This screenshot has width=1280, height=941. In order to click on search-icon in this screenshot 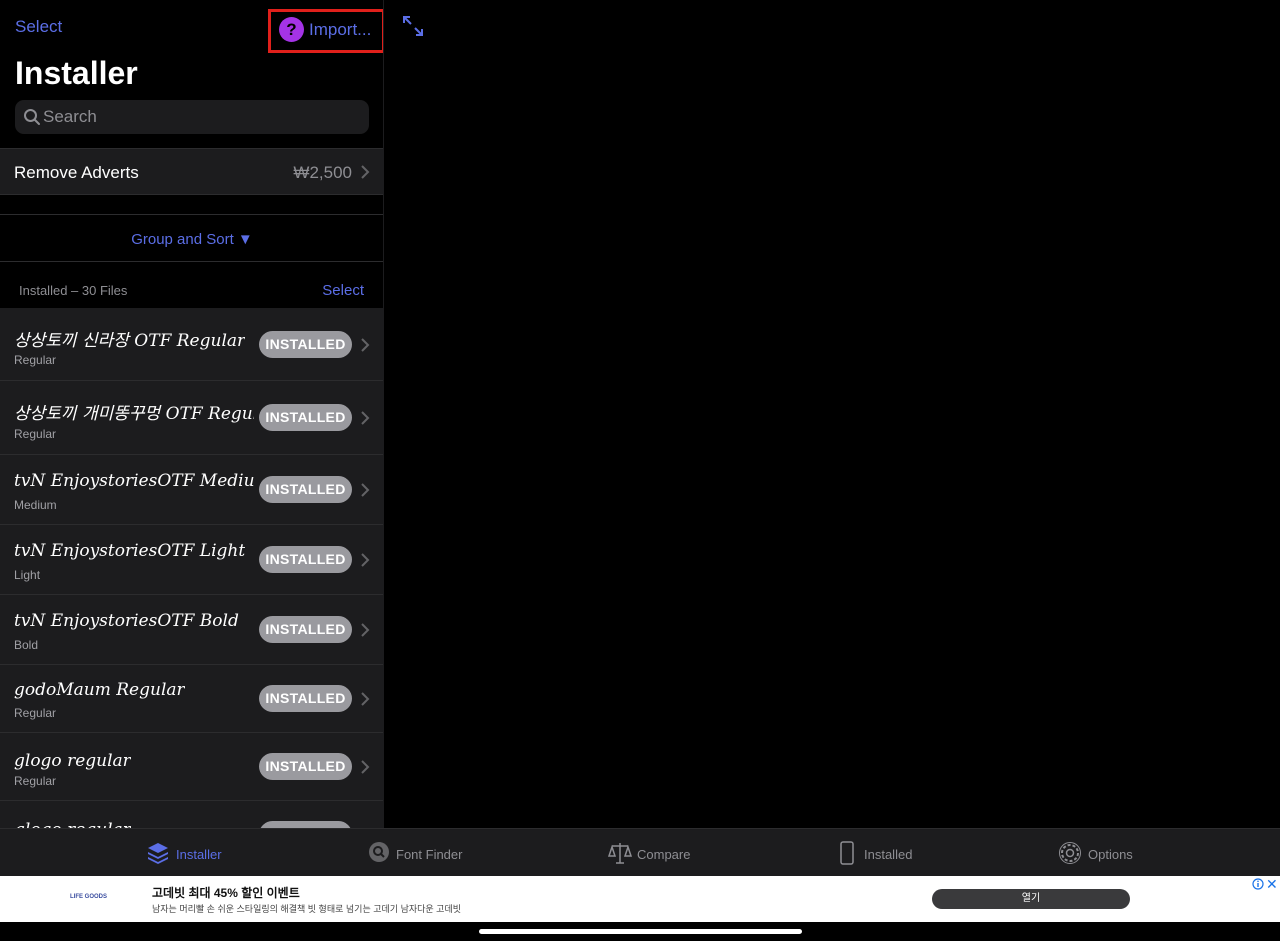, I will do `click(32, 117)`.